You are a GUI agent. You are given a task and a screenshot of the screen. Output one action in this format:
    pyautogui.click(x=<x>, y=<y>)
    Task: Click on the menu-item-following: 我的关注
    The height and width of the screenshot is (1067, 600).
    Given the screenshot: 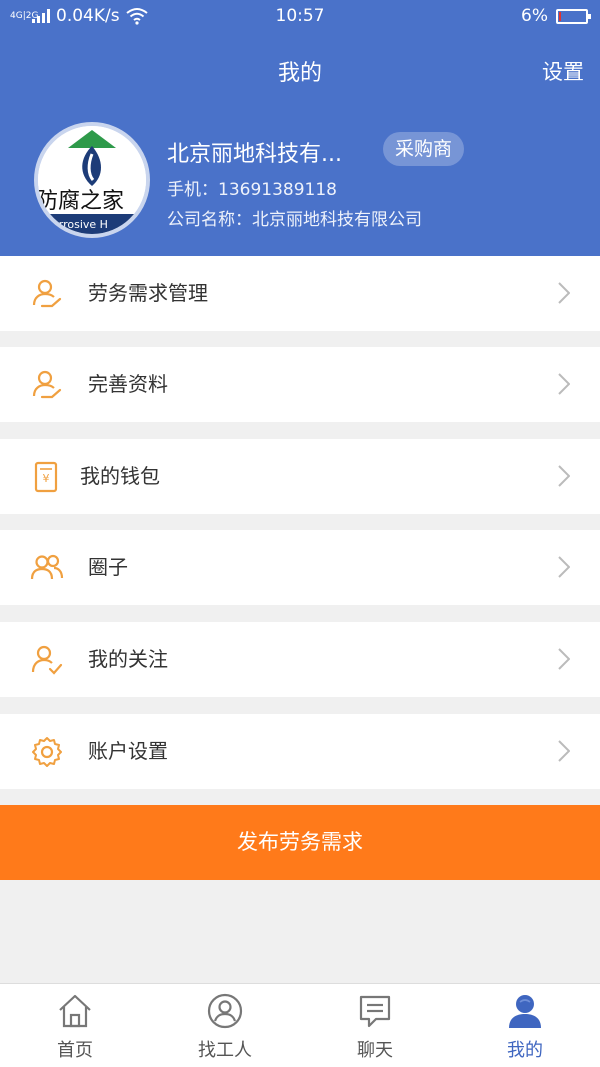 What is the action you would take?
    pyautogui.click(x=300, y=659)
    